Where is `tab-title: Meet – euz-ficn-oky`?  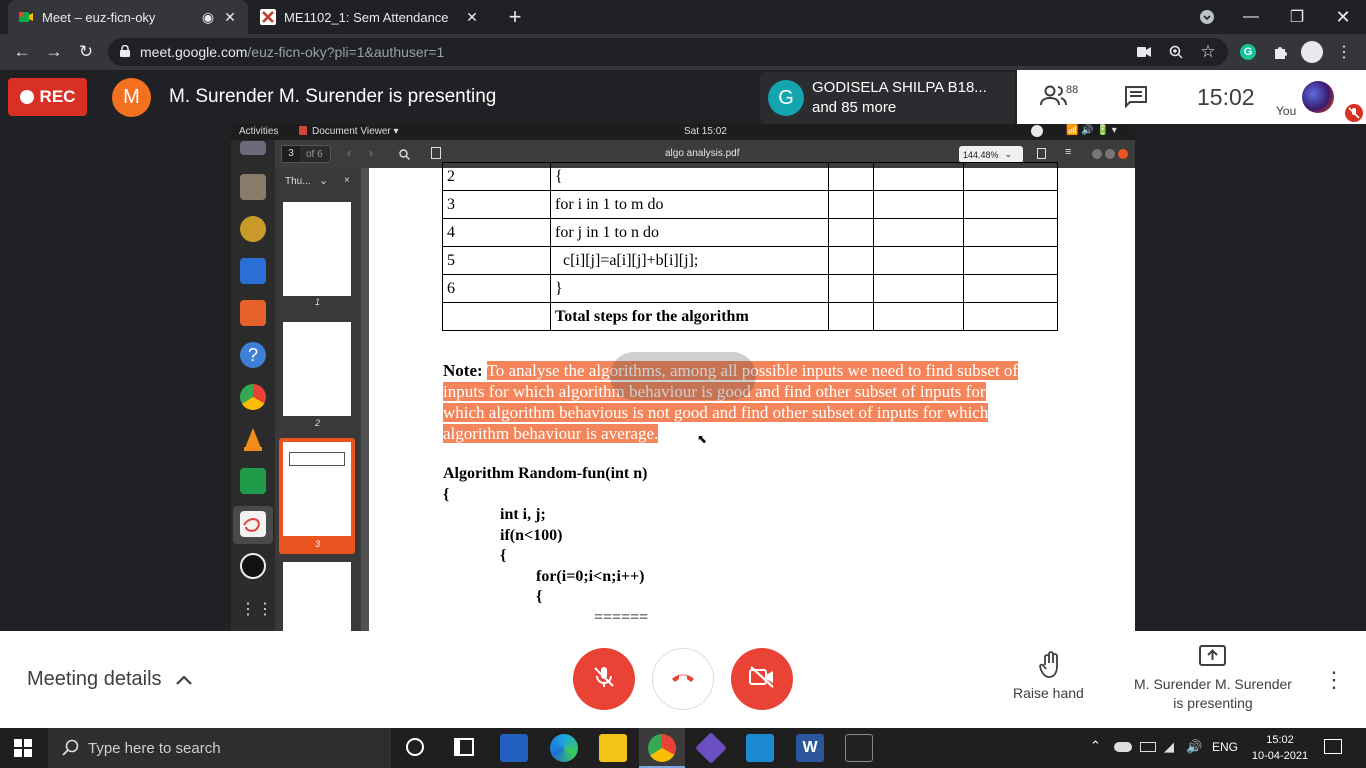 tab-title: Meet – euz-ficn-oky is located at coordinates (99, 17).